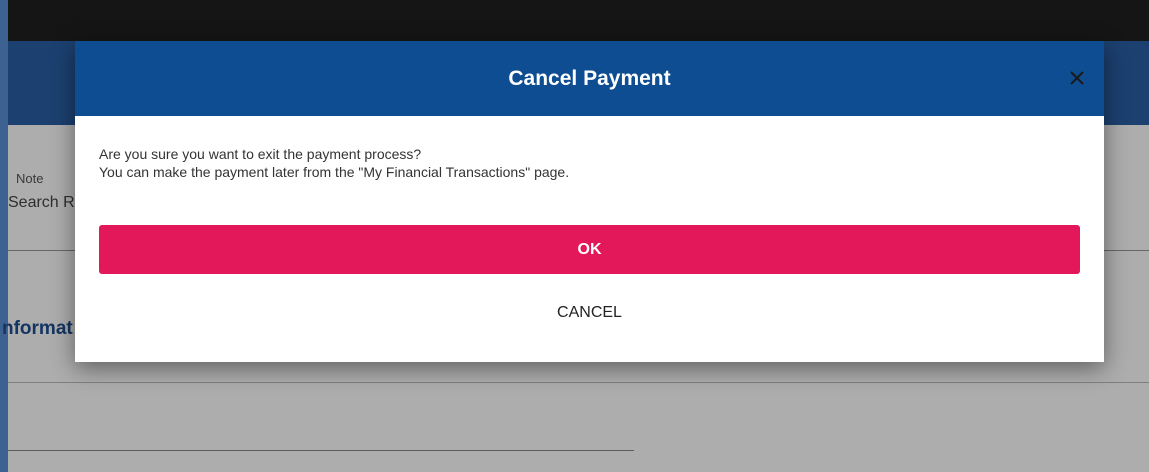 The image size is (1149, 472). I want to click on dialog-title: Cancel Payment, so click(589, 78).